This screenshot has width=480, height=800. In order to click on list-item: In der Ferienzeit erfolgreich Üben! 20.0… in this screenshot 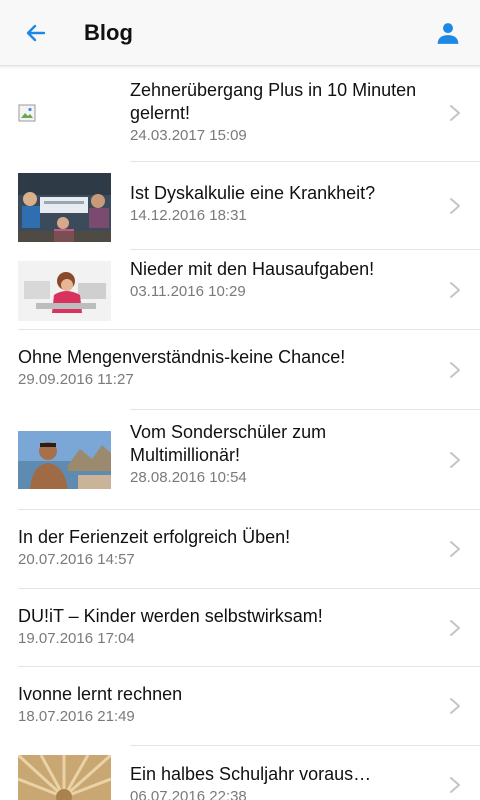, I will do `click(240, 549)`.